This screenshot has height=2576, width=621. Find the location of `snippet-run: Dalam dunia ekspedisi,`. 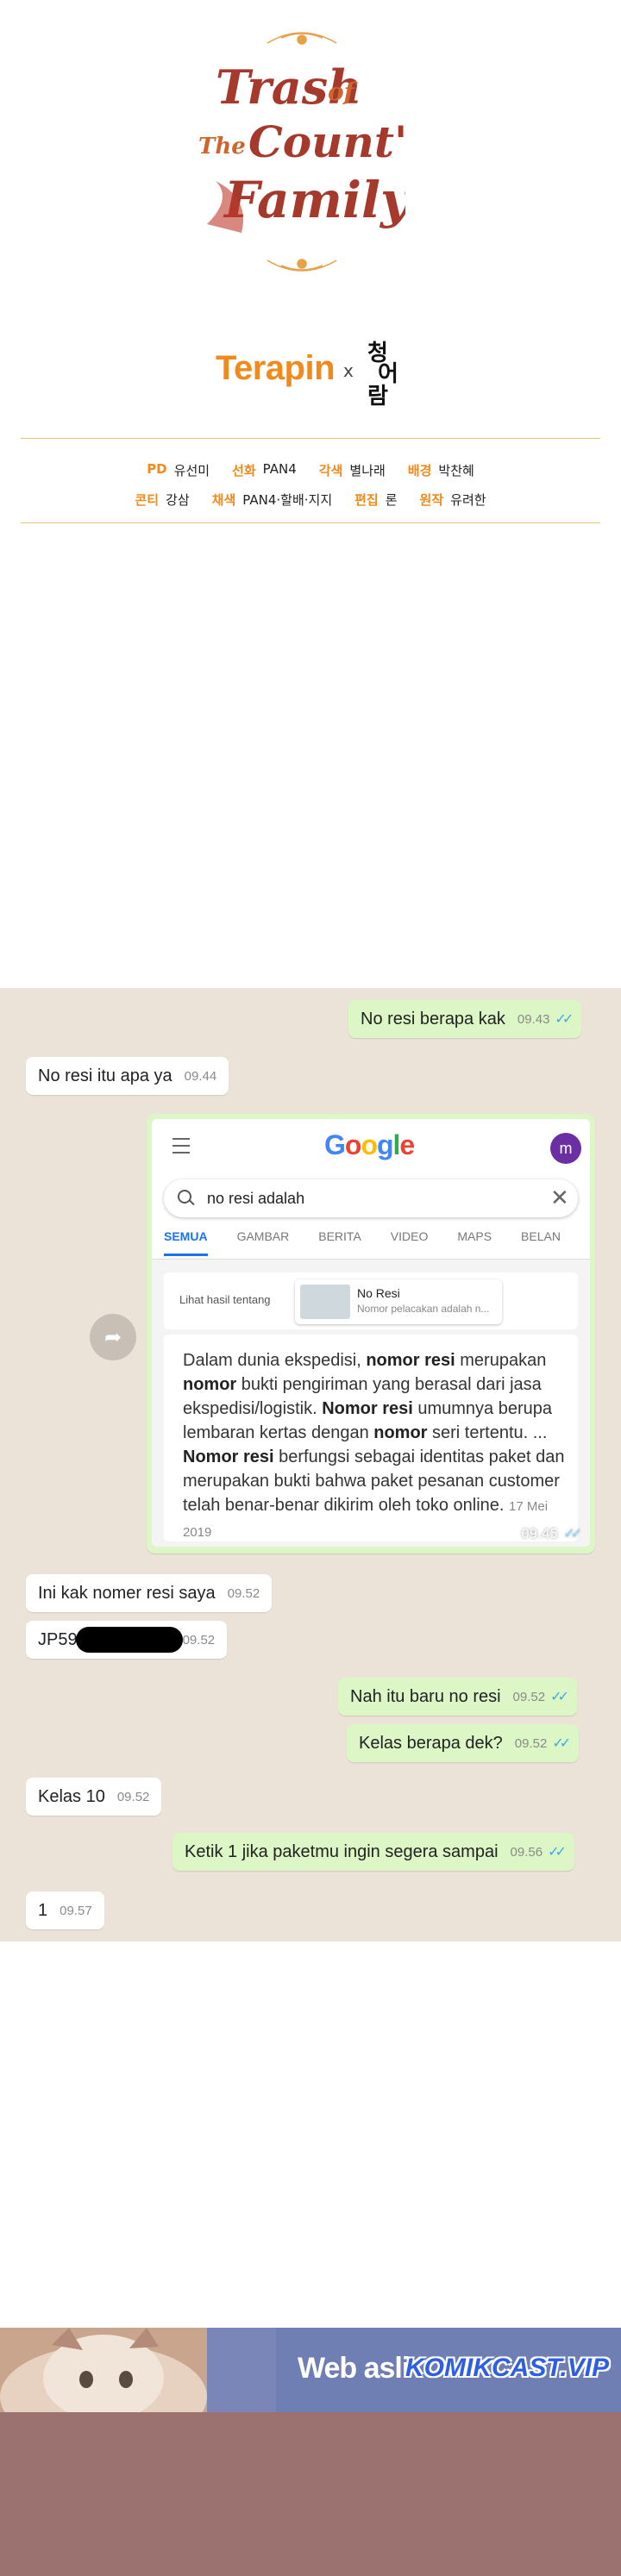

snippet-run: Dalam dunia ekspedisi, is located at coordinates (275, 1361).